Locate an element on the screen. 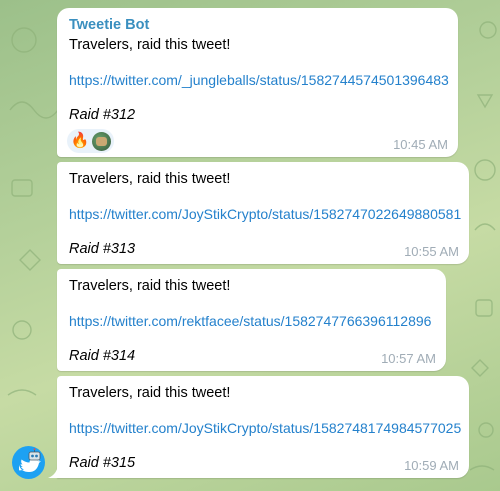 The width and height of the screenshot is (500, 491). raid-label: Raid #315 is located at coordinates (102, 463).